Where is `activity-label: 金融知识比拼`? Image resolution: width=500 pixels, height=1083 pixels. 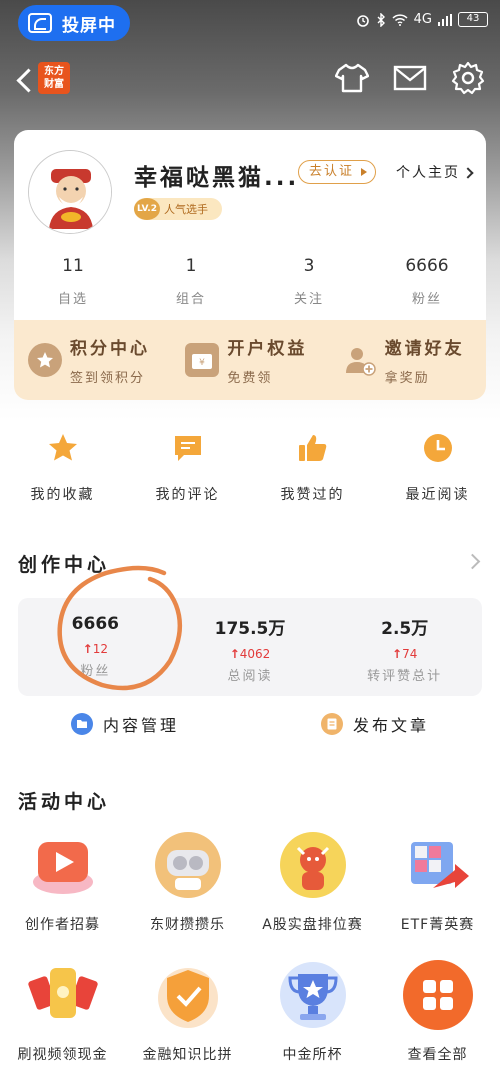 activity-label: 金融知识比拼 is located at coordinates (187, 1055).